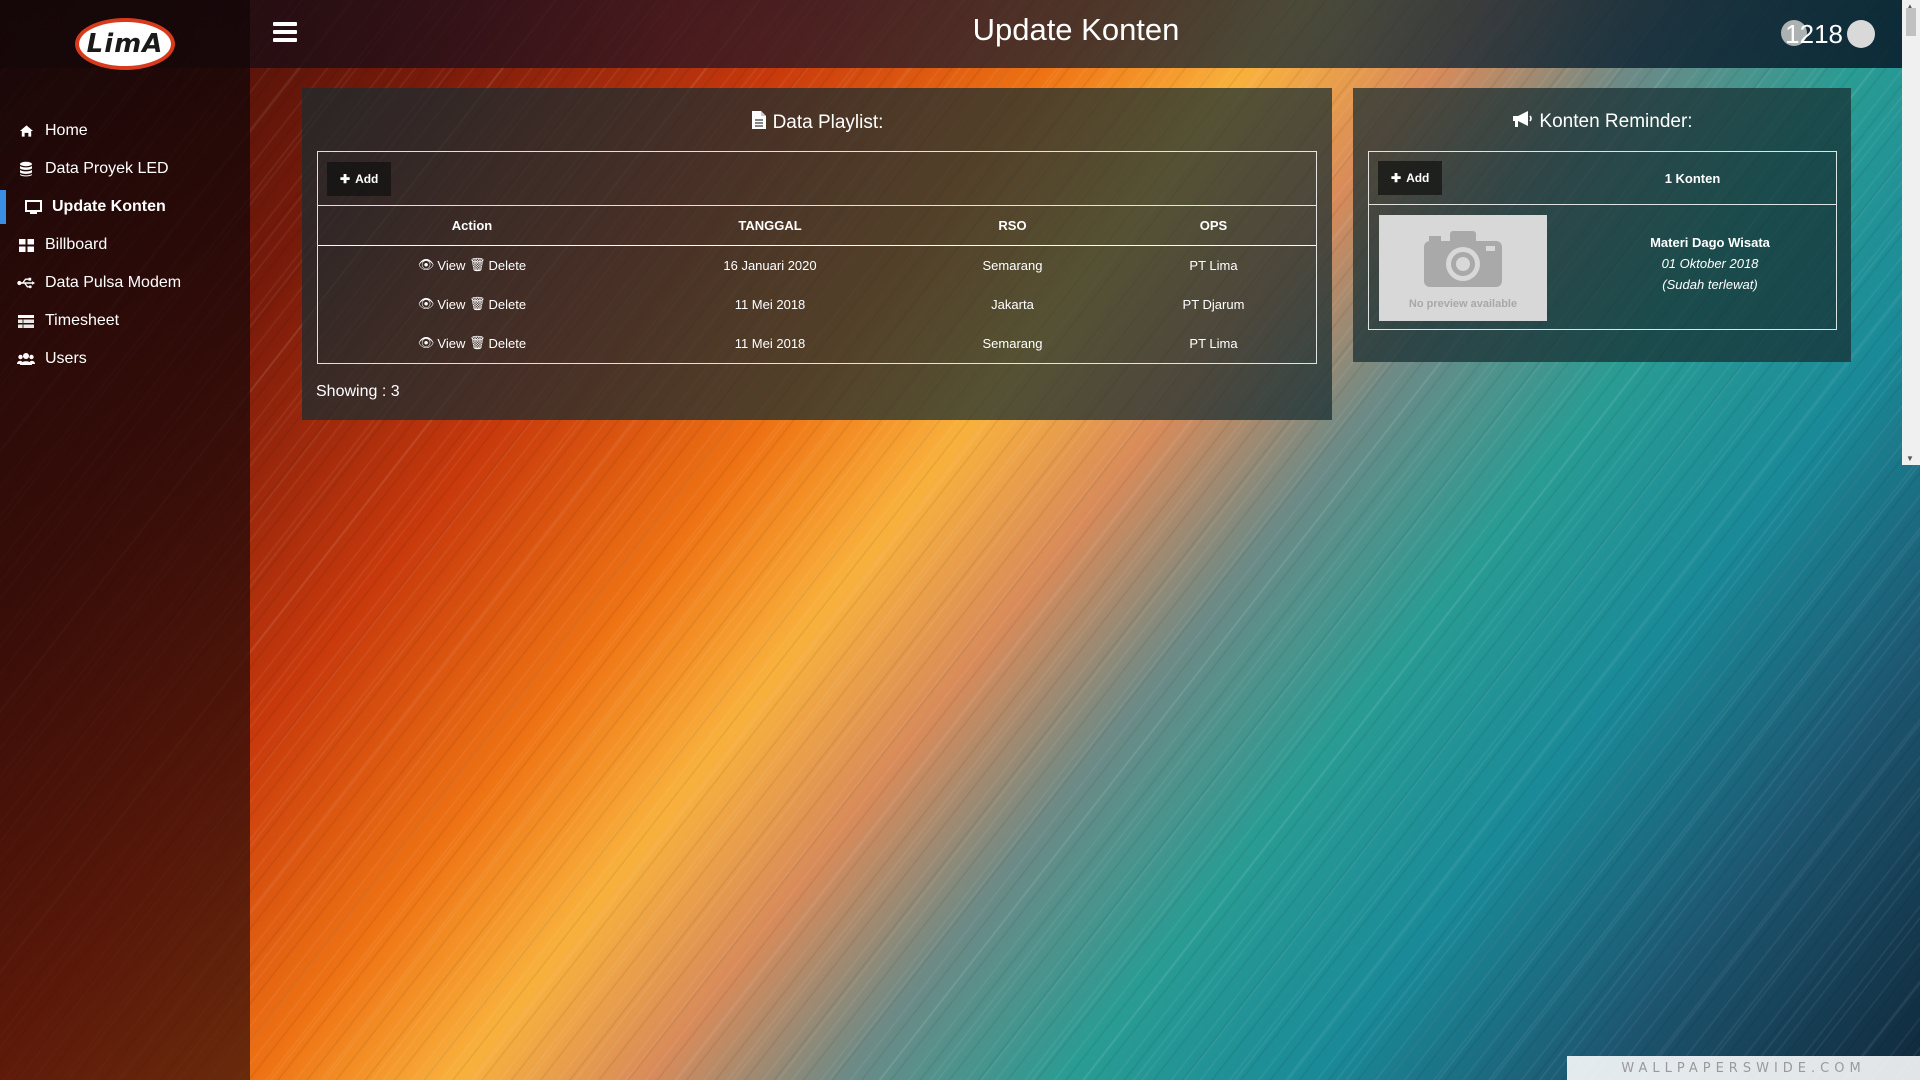  Describe the element at coordinates (1710, 242) in the screenshot. I see `reminder-item-title: Materi Dago Wisata` at that location.